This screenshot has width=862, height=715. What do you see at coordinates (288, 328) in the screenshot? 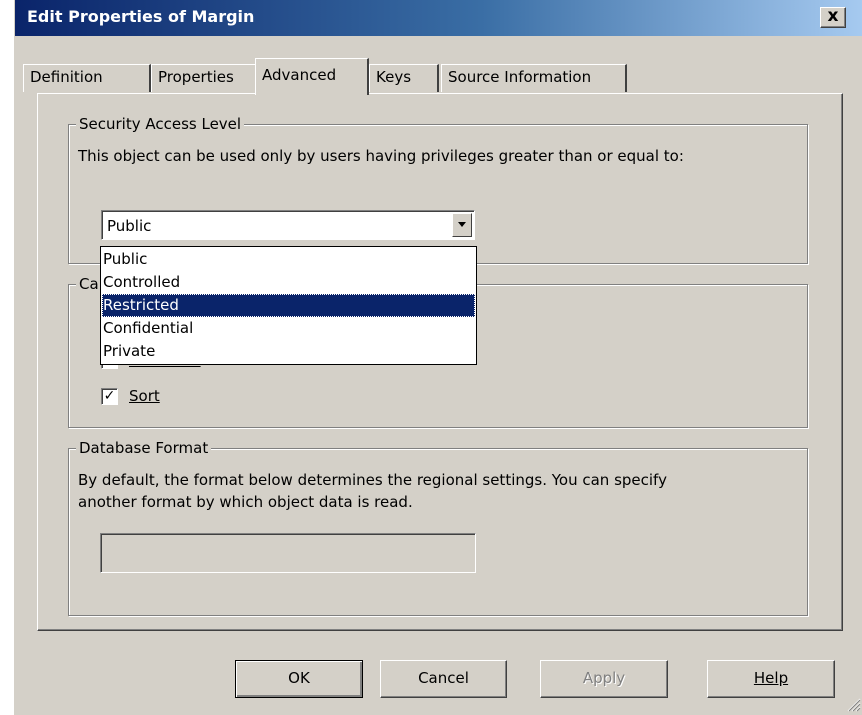
I see `dropdown-option-confidential: Confidential` at bounding box center [288, 328].